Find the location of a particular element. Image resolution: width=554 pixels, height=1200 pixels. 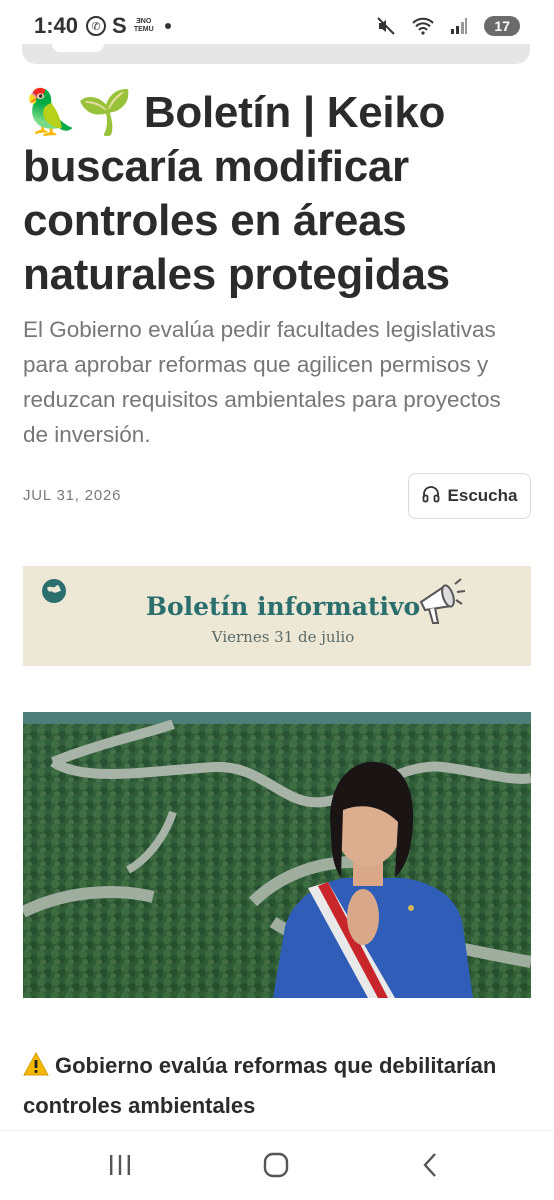

url-bar is located at coordinates (276, 54).